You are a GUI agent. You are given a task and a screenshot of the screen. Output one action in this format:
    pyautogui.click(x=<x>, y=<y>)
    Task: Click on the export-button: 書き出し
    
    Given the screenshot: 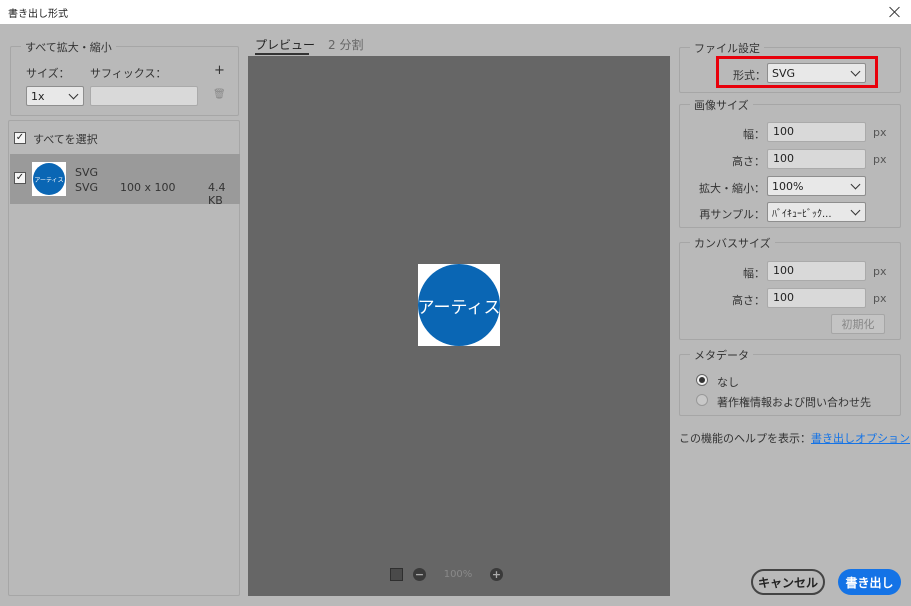 What is the action you would take?
    pyautogui.click(x=869, y=582)
    